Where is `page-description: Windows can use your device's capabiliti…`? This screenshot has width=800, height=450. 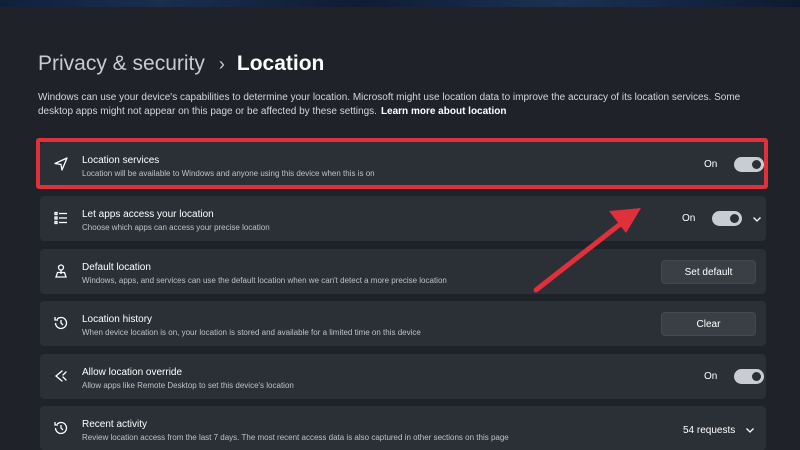 page-description: Windows can use your device's capabiliti… is located at coordinates (402, 105).